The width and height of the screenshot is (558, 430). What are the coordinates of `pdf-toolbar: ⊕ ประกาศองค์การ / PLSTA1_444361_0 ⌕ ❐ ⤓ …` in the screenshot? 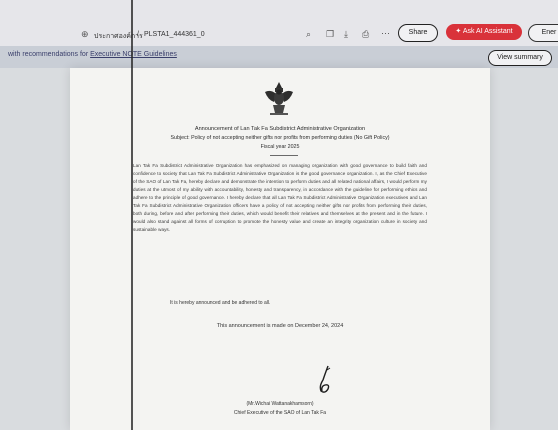 It's located at (279, 23).